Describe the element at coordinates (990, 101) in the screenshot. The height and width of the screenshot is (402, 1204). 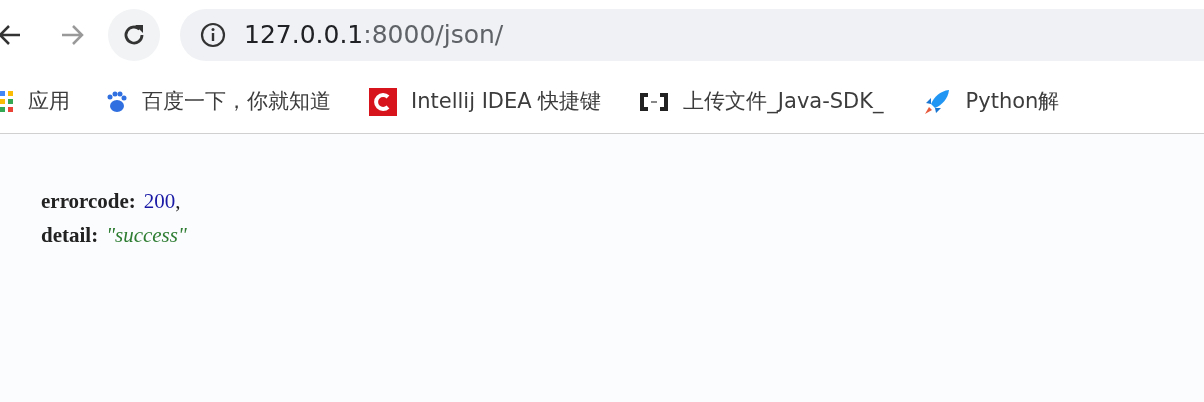
I see `bookmark: Python解` at that location.